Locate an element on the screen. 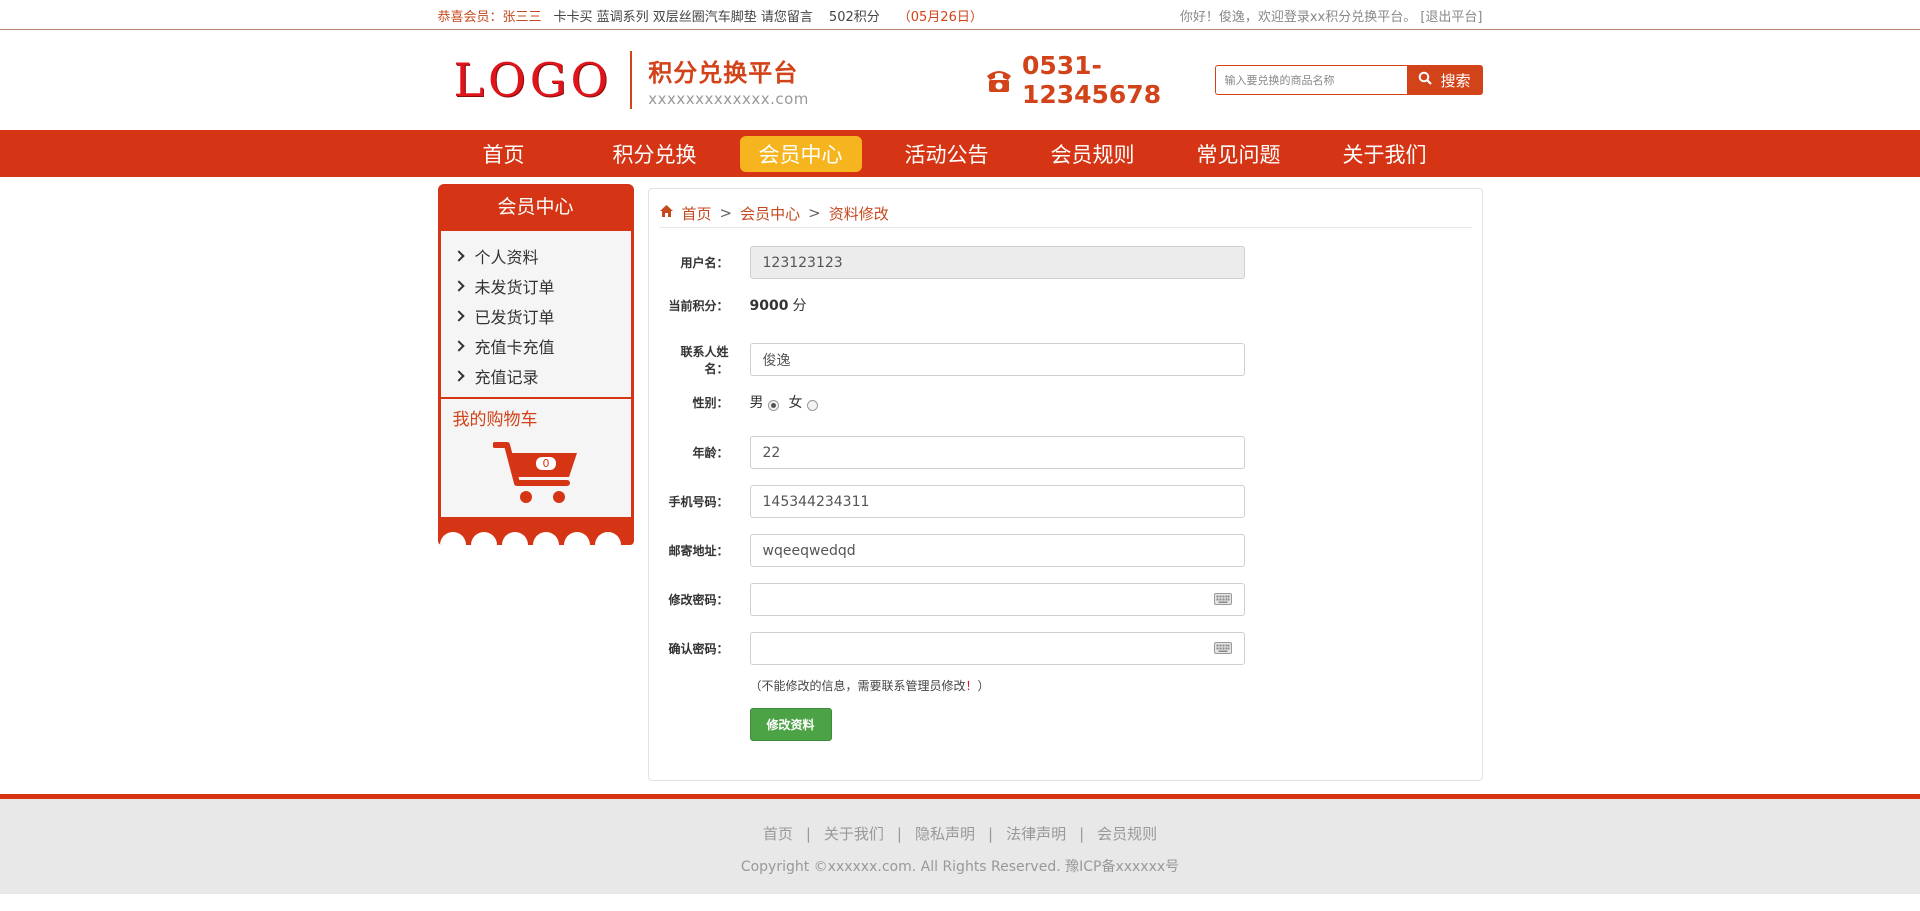 The width and height of the screenshot is (1920, 911). gender-female-option: 女 is located at coordinates (803, 402).